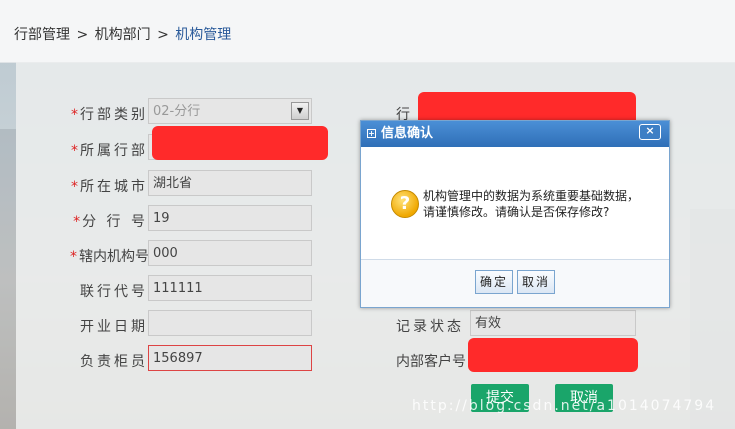  What do you see at coordinates (230, 218) in the screenshot?
I see `branch-no-input: 19` at bounding box center [230, 218].